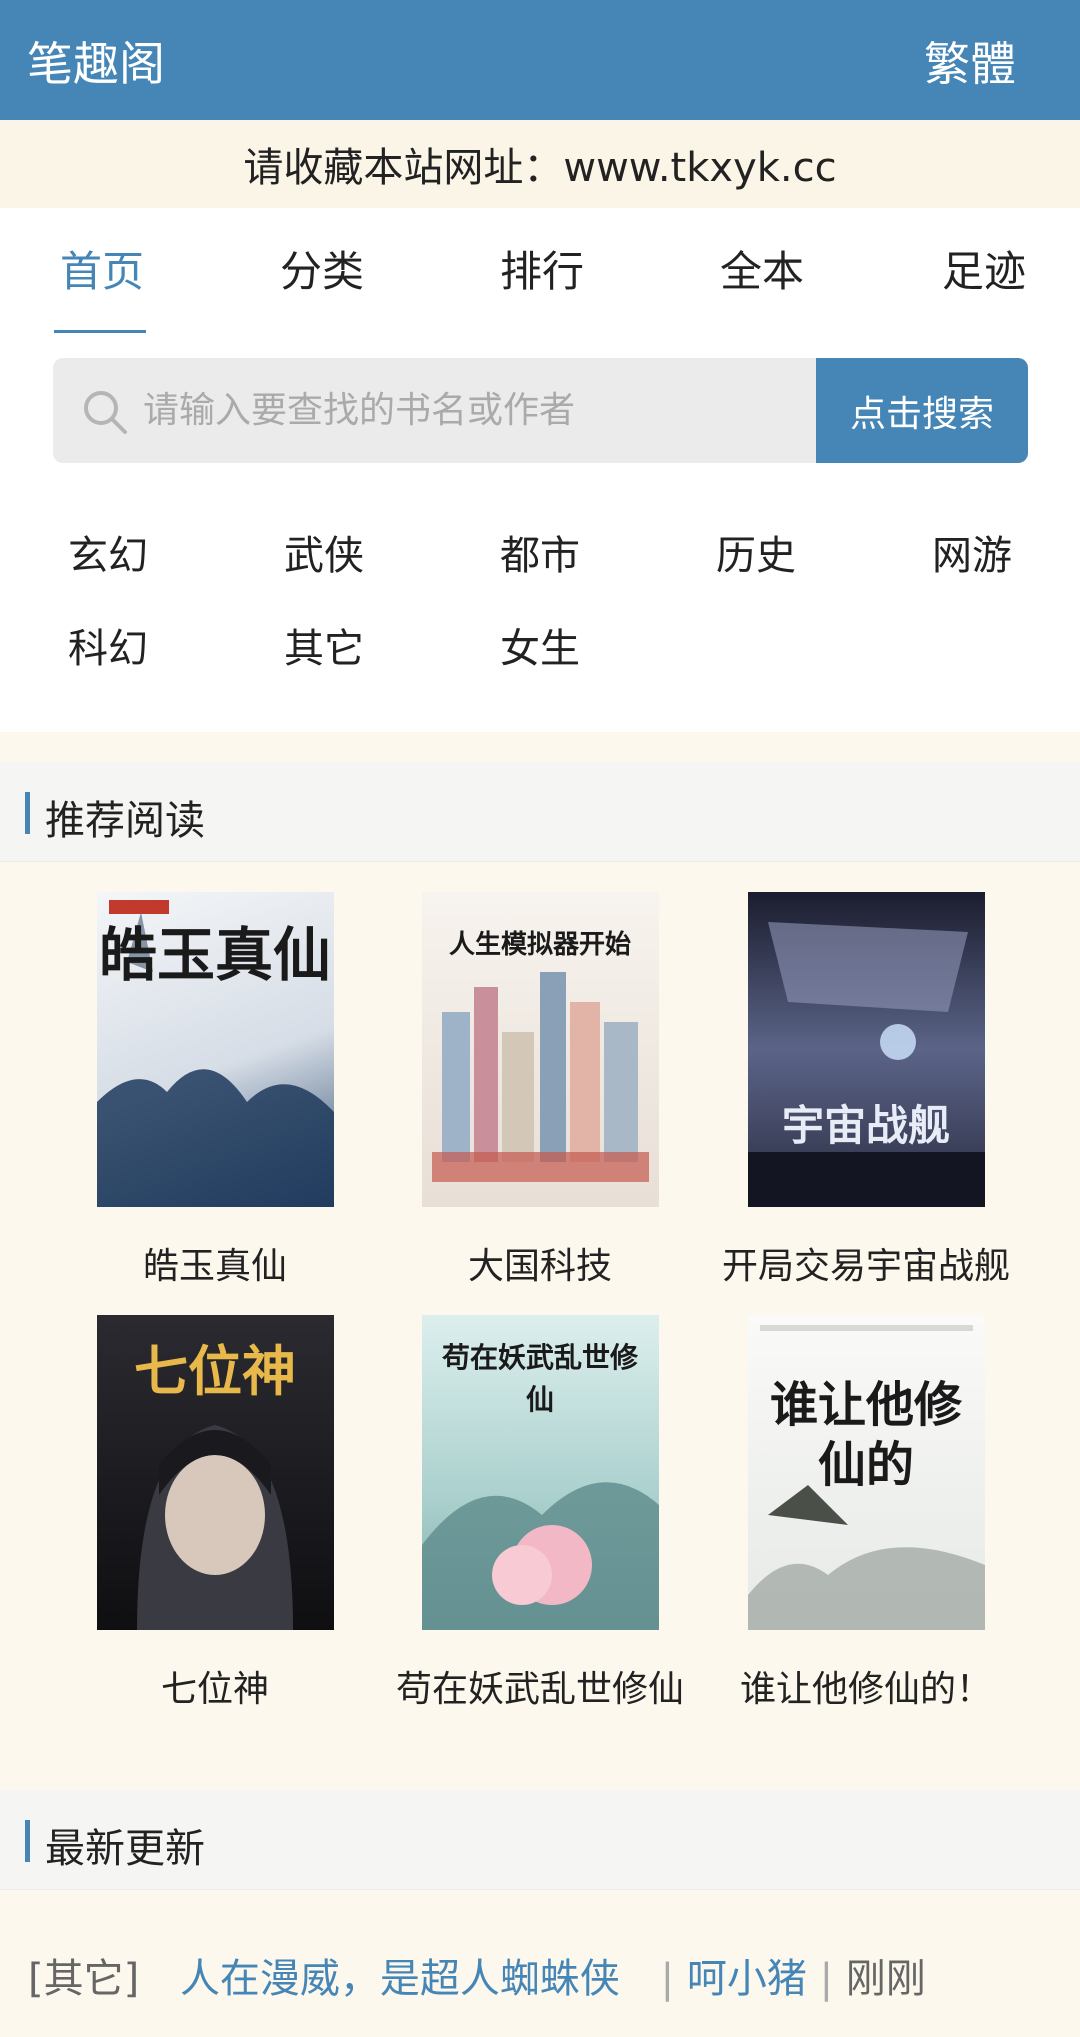 The width and height of the screenshot is (1080, 2037). I want to click on book-title: 皓玉真仙, so click(215, 1263).